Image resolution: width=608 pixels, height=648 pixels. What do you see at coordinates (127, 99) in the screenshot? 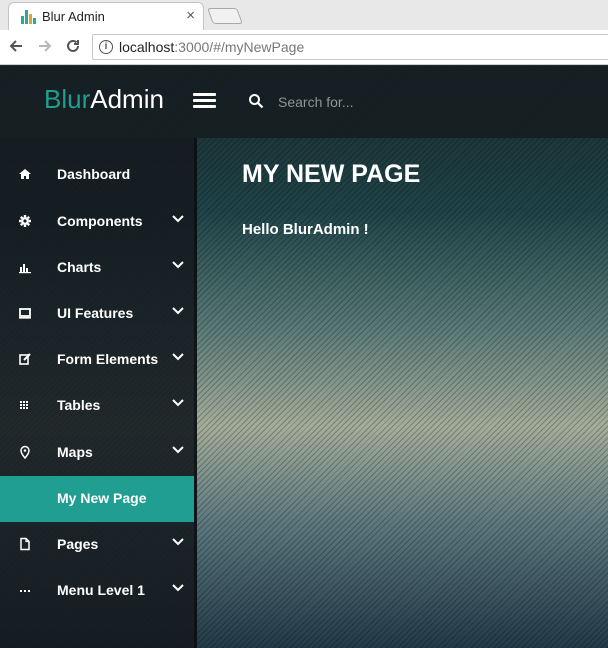
I see `logo-part2: Admin` at bounding box center [127, 99].